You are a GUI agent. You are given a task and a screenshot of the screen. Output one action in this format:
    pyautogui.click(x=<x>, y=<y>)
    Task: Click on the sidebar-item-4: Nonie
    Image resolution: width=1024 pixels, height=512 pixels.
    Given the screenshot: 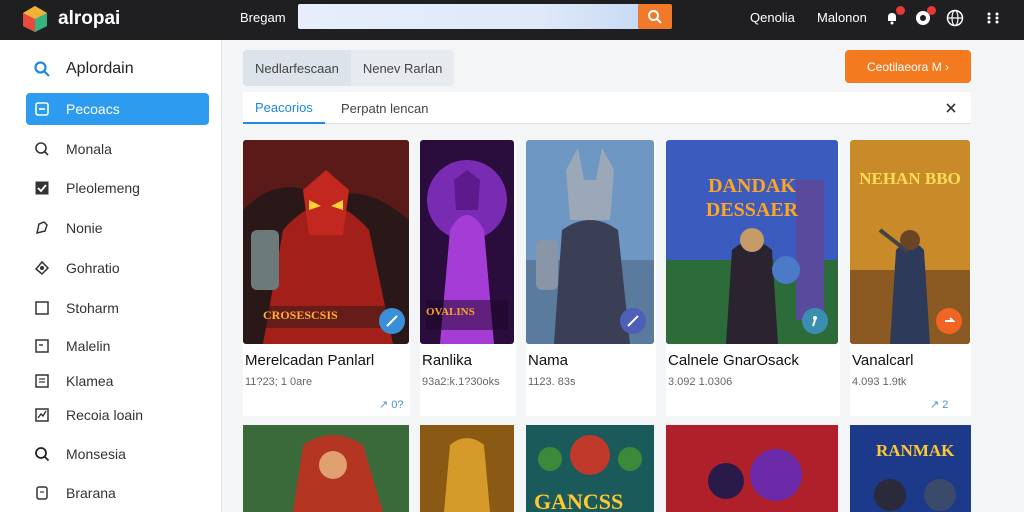 What is the action you would take?
    pyautogui.click(x=117, y=228)
    